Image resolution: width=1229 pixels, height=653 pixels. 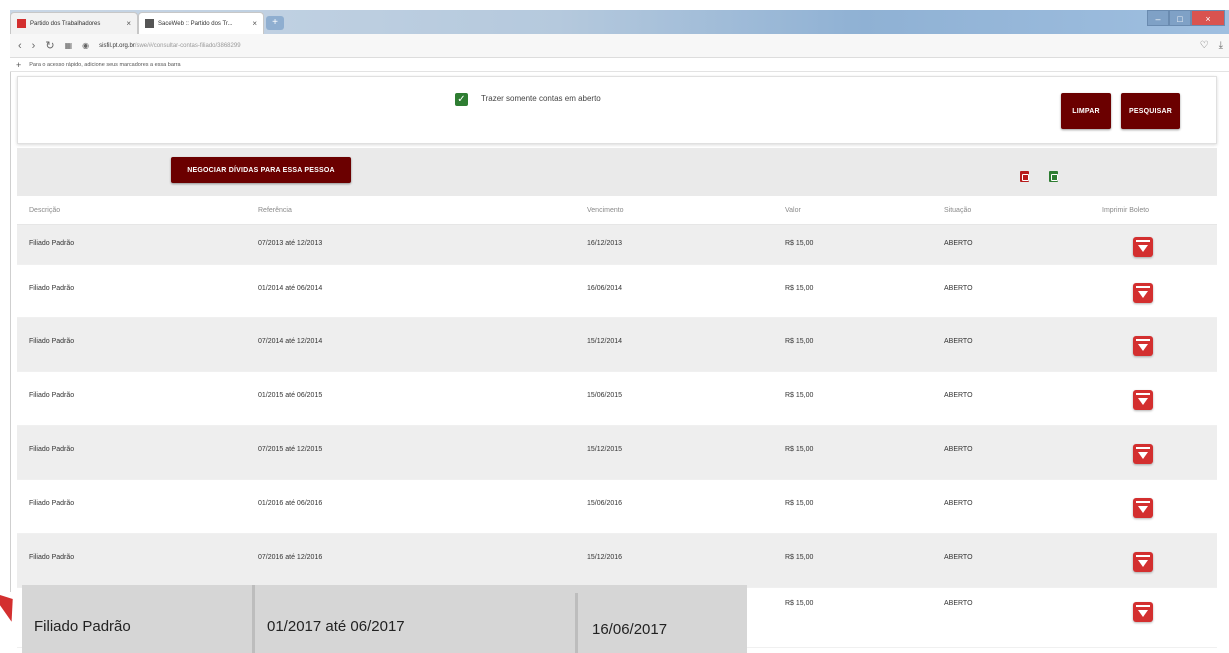 I want to click on cell-referencia: 01/2015 até 06/2015, so click(x=290, y=395).